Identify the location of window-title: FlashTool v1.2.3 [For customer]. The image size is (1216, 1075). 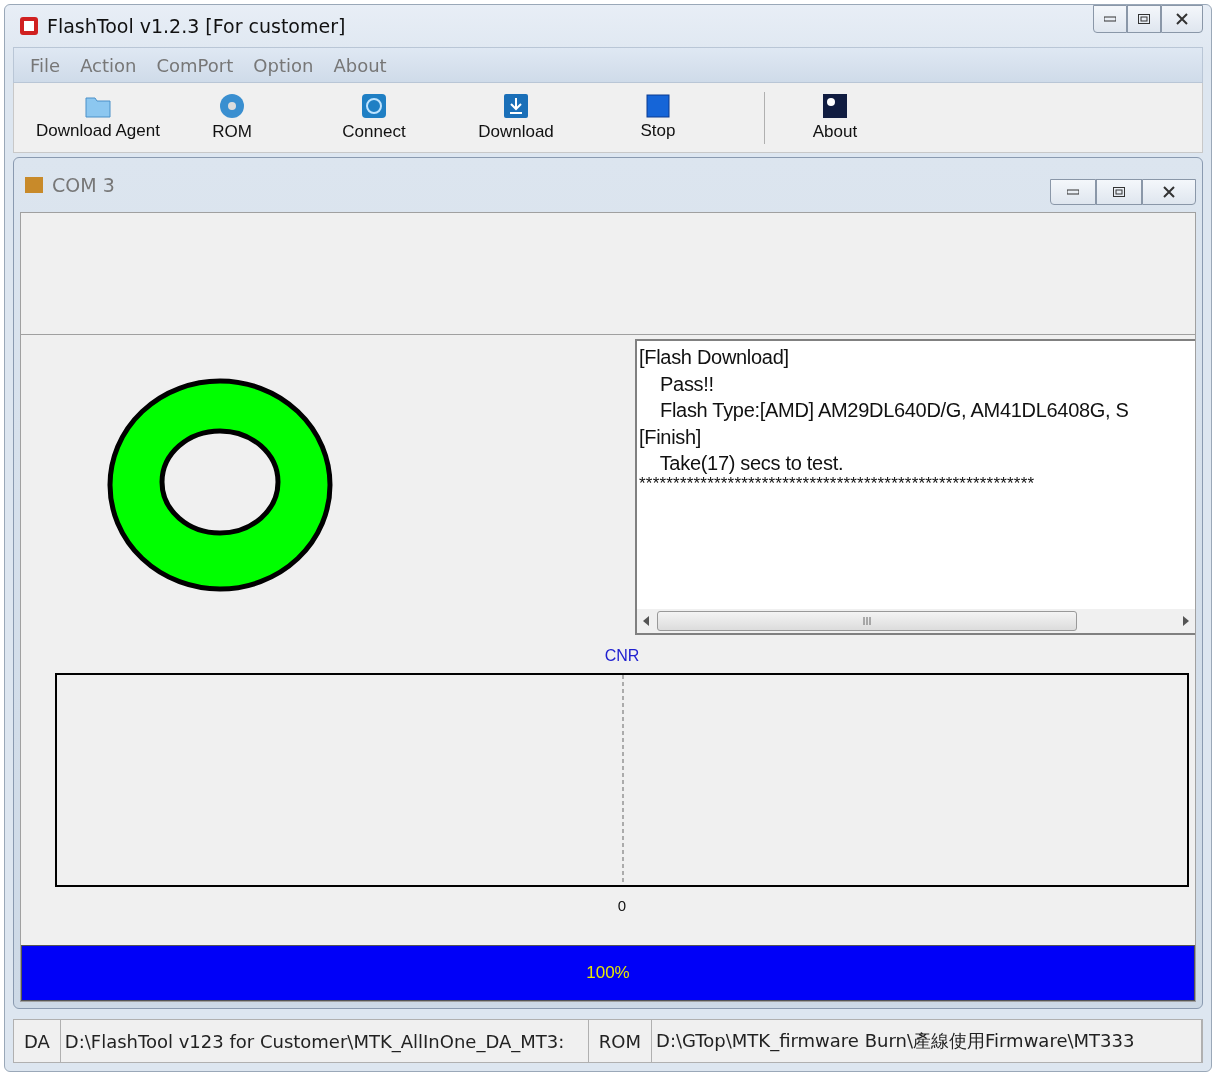
(196, 26).